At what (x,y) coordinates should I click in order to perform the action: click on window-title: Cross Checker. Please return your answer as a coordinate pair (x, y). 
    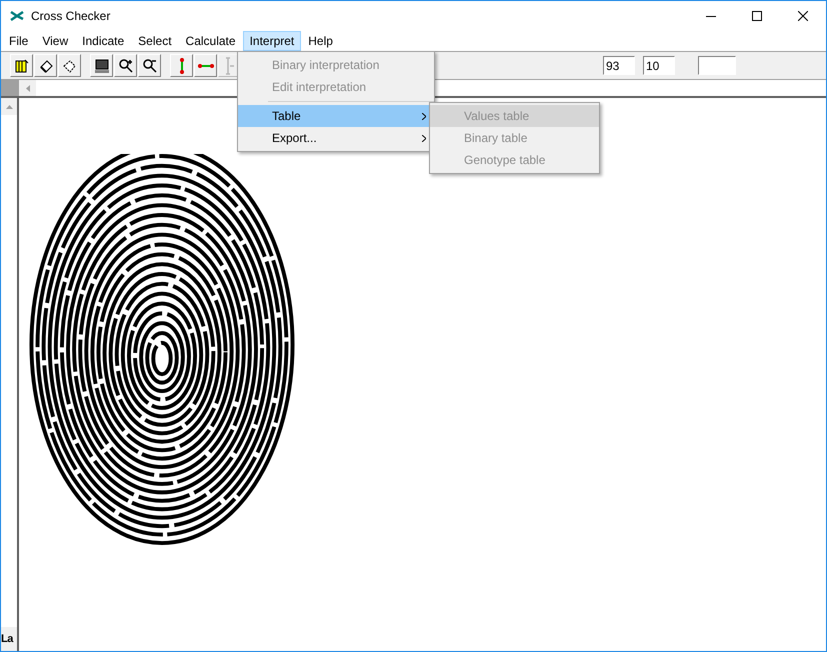
    Looking at the image, I should click on (70, 16).